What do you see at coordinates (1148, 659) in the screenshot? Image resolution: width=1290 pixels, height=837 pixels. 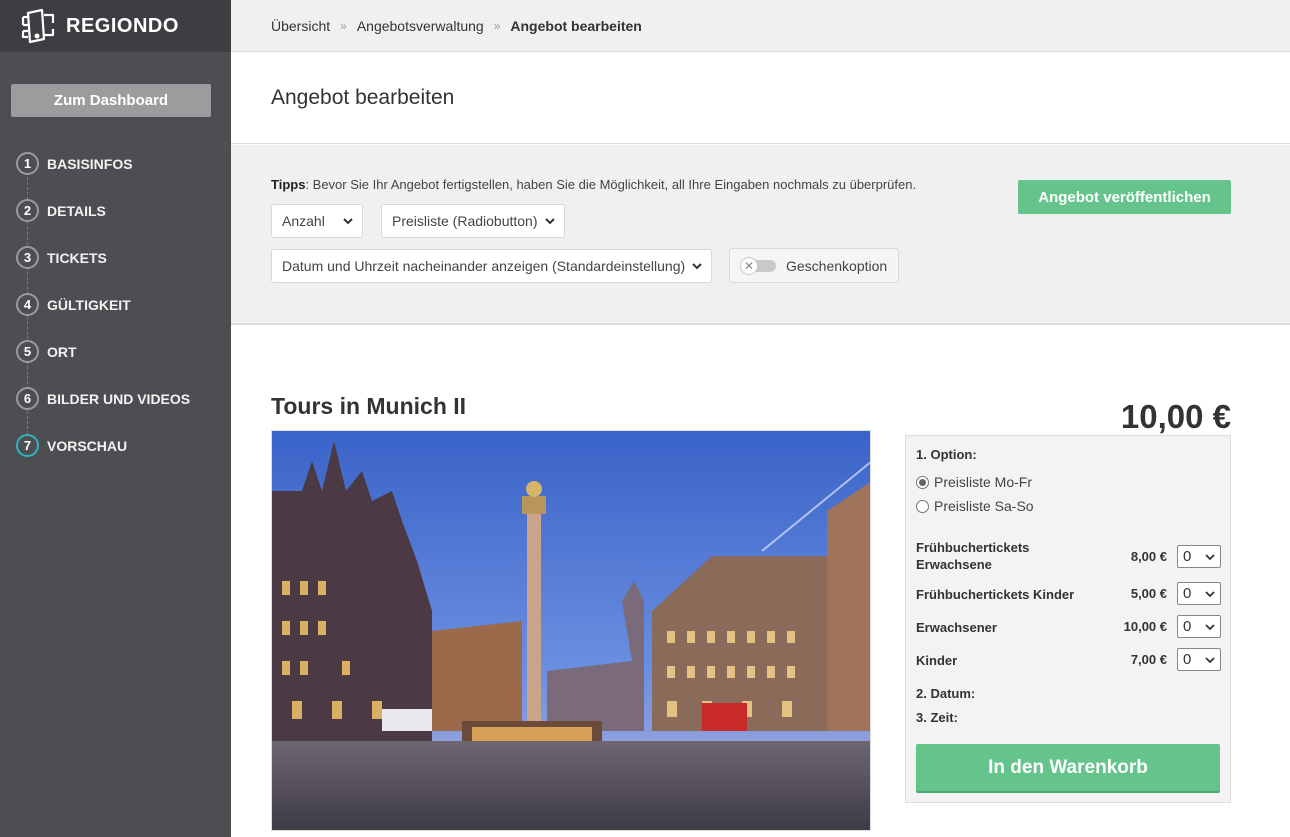 I see `ticket-price: 7,00 €` at bounding box center [1148, 659].